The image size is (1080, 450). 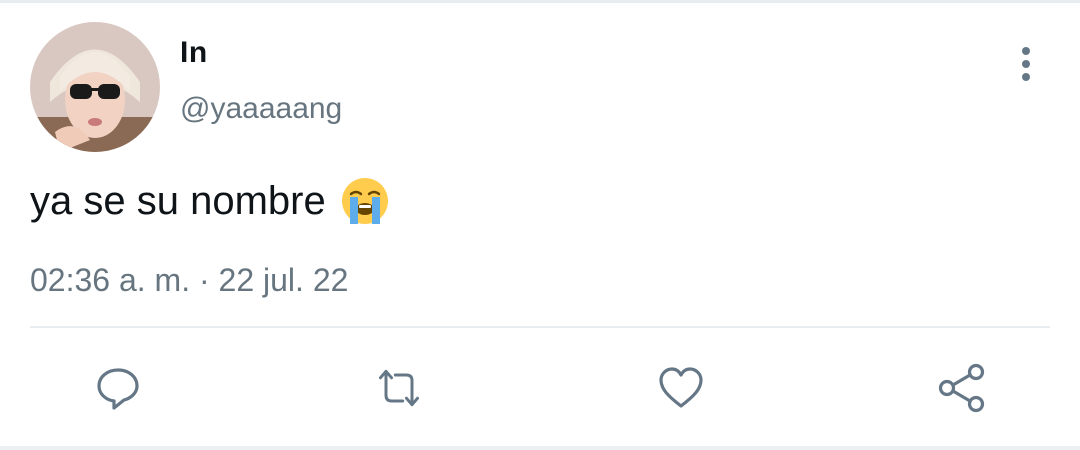 I want to click on retweet-button, so click(x=399, y=388).